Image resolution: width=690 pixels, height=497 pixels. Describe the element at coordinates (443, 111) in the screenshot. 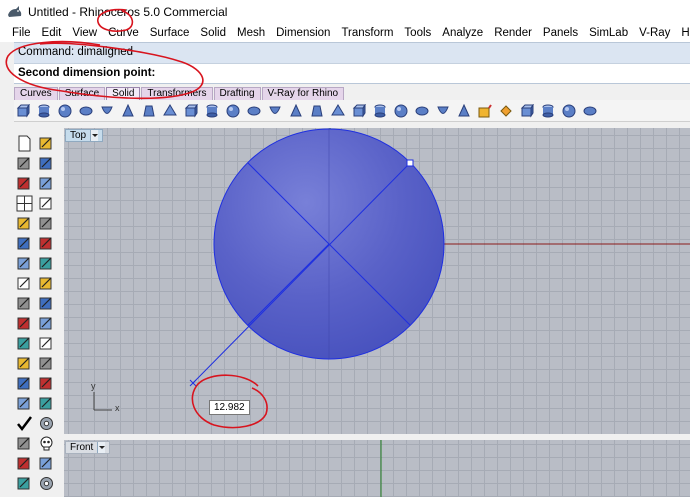

I see `boolean-split-icon` at that location.